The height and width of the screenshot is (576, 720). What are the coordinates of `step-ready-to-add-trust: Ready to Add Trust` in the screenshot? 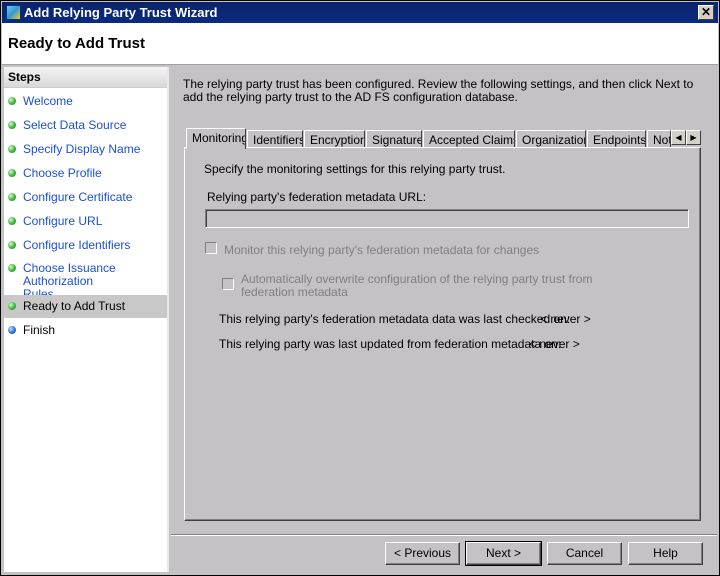 It's located at (85, 306).